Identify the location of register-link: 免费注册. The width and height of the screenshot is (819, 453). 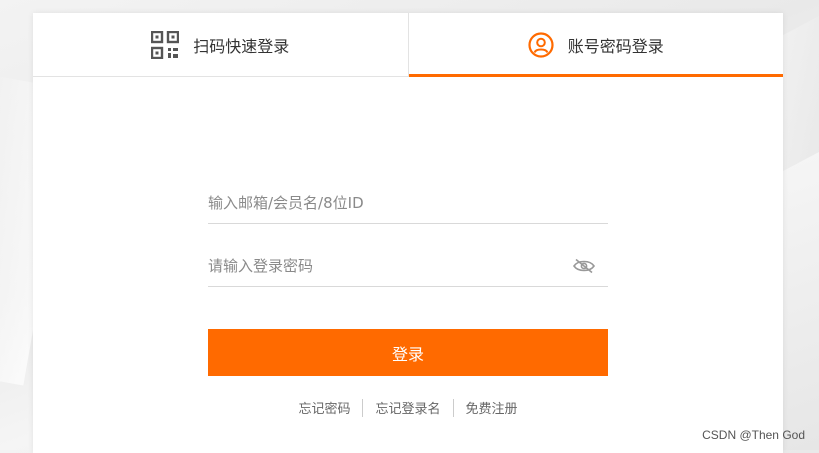
(492, 407).